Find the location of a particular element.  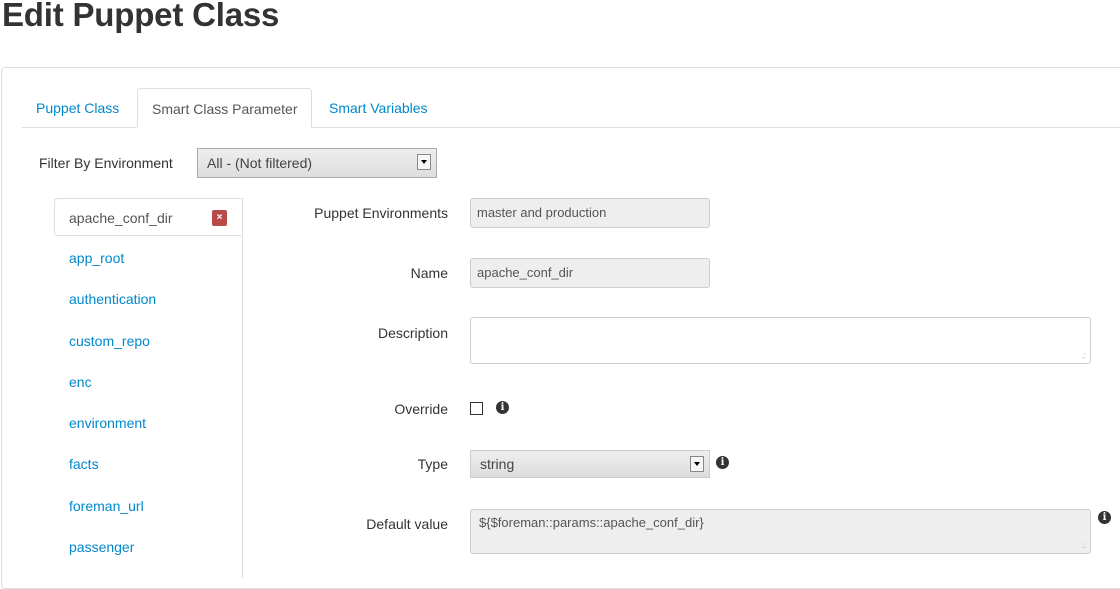

override-checkbox is located at coordinates (476, 408).